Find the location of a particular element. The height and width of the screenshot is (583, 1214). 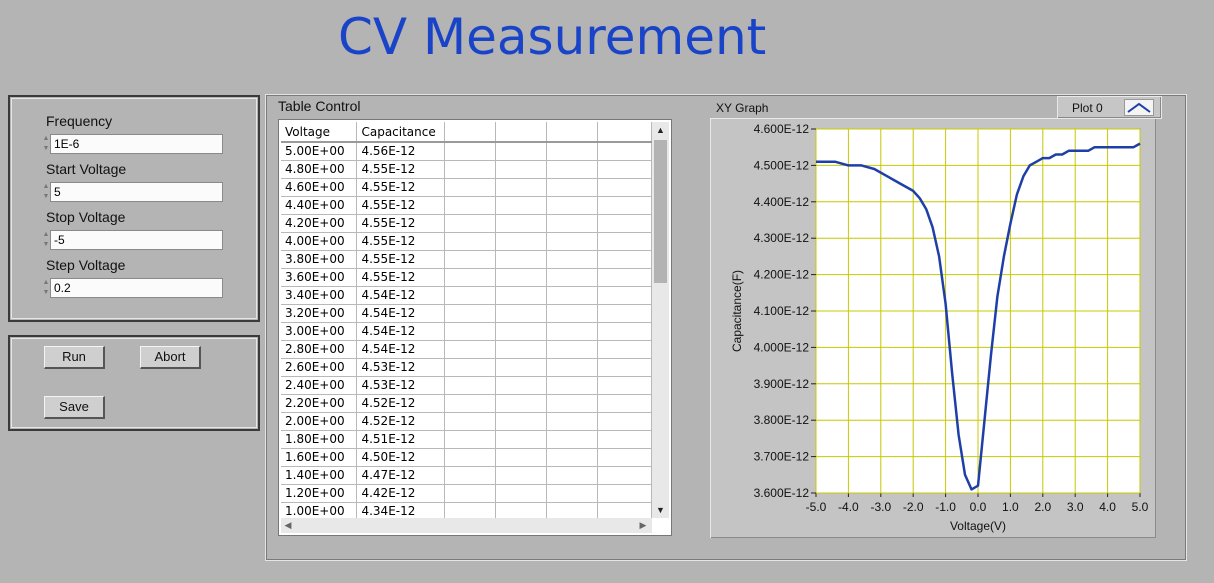

table-row: 3.00E+00 4.54E-12 is located at coordinates (466, 331).